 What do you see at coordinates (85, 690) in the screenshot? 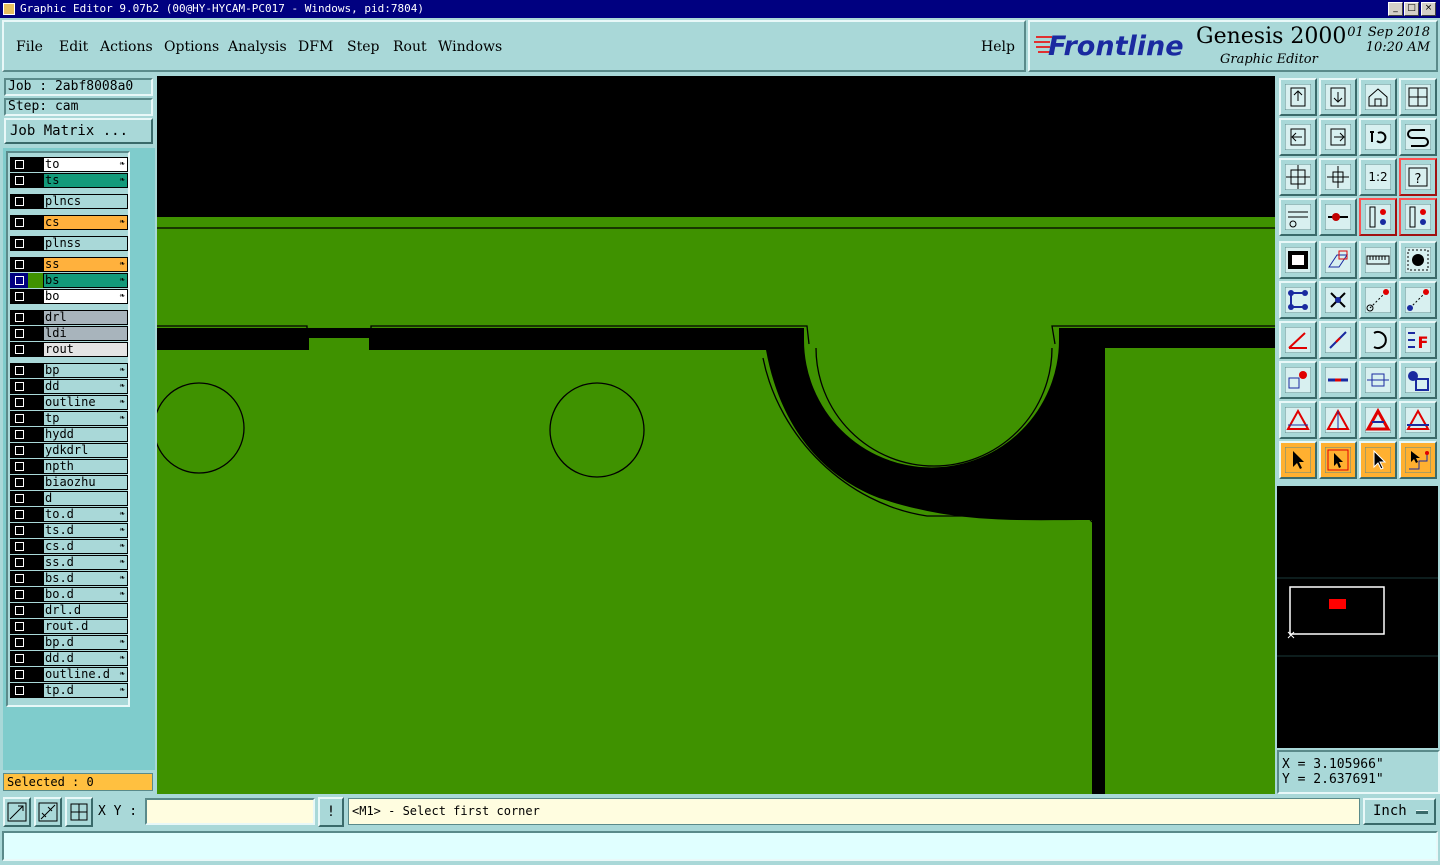
I see `layer-name: tp.d ❧` at bounding box center [85, 690].